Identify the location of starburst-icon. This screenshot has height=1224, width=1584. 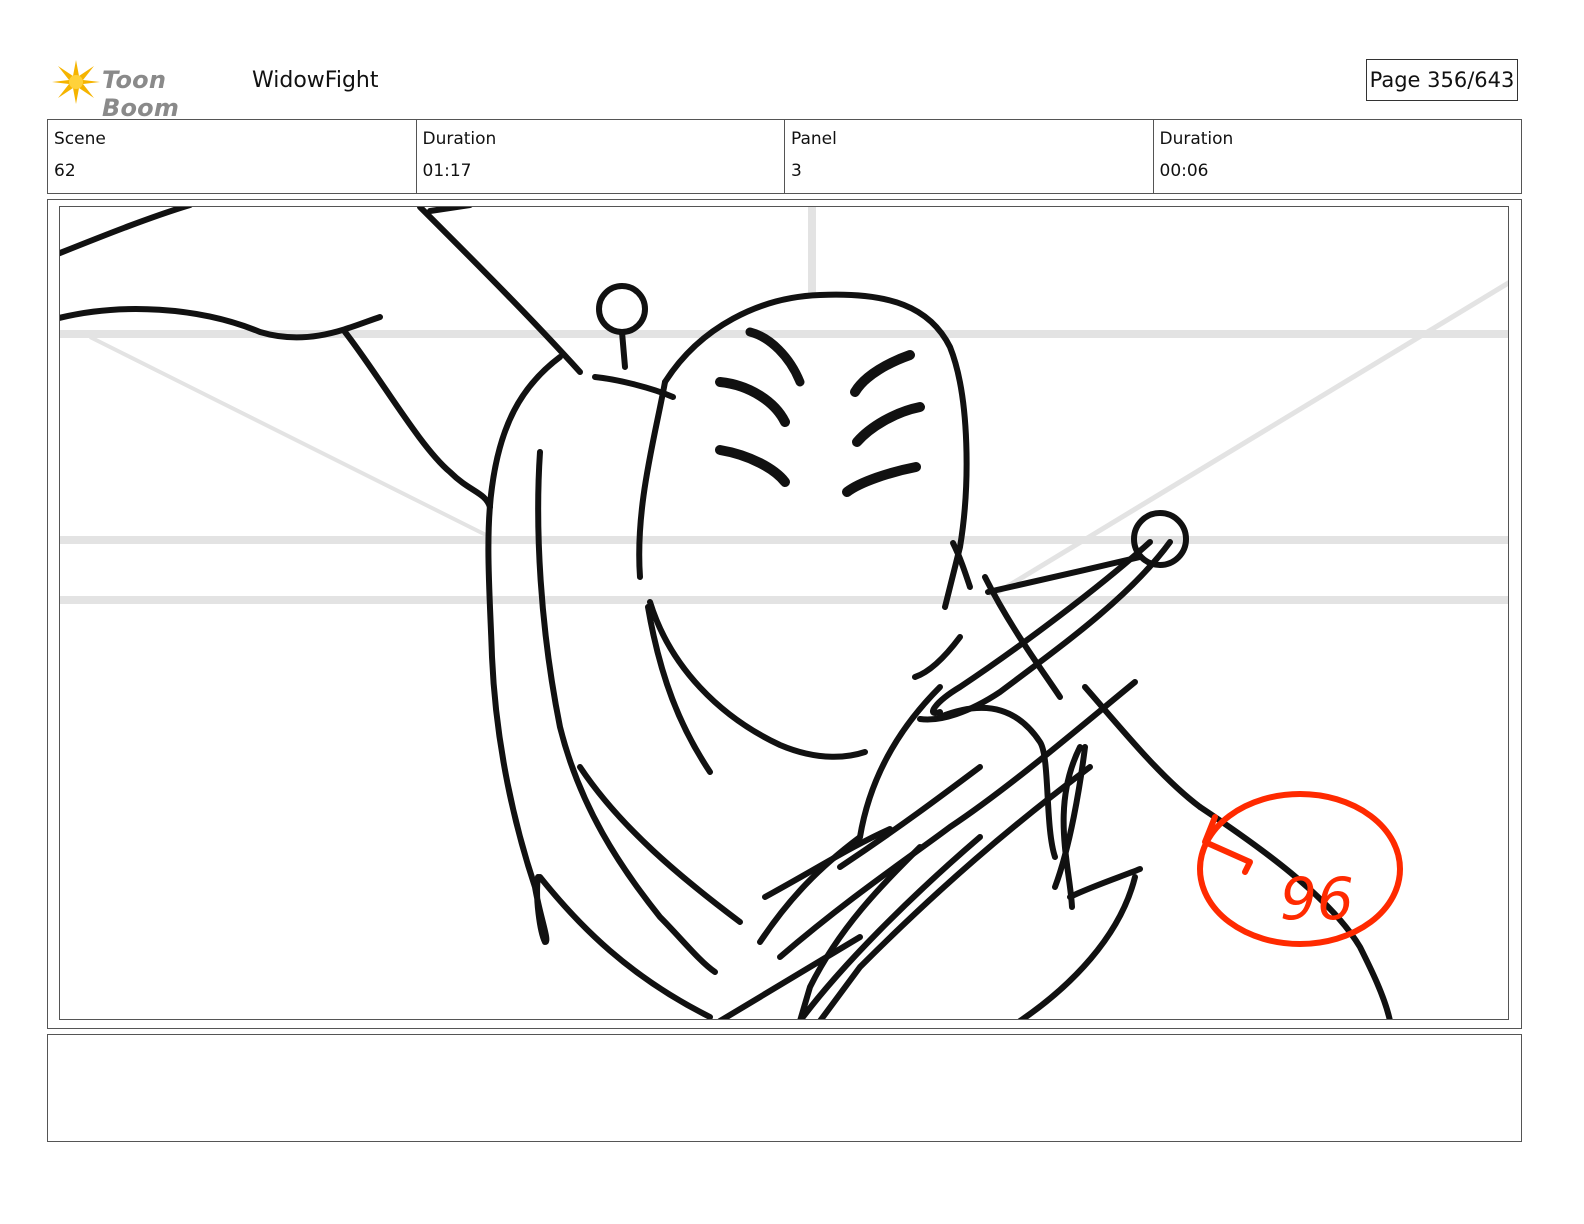
(76, 82).